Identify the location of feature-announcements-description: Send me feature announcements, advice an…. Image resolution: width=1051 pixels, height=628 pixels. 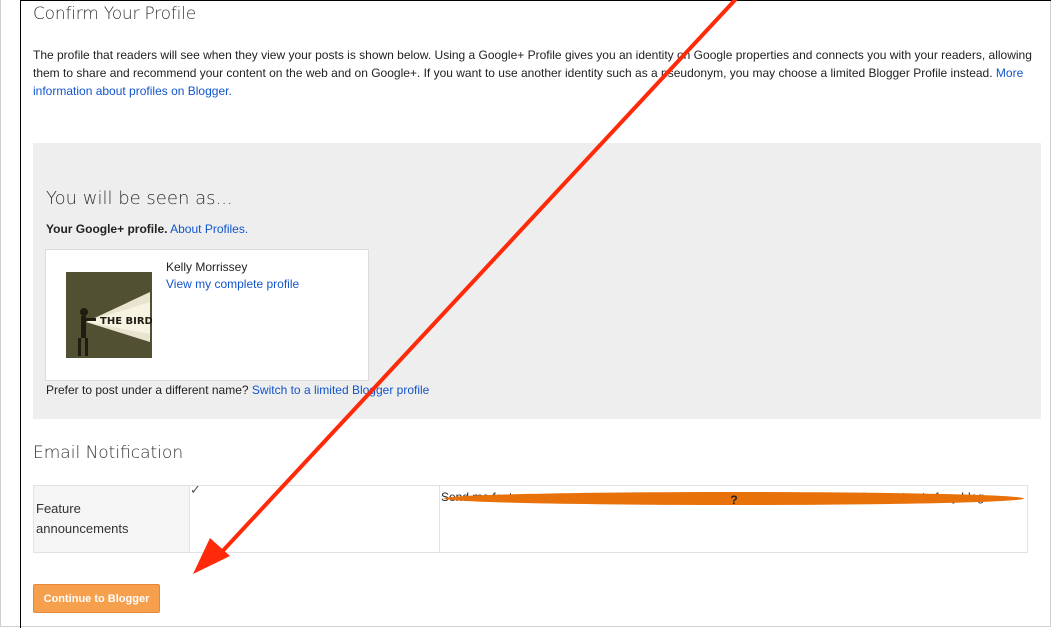
(732, 498).